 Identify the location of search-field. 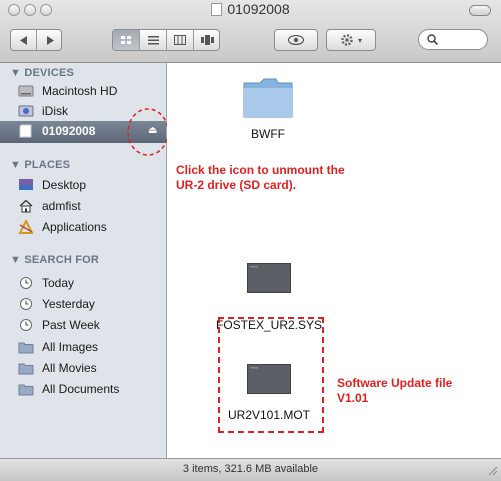
(453, 39).